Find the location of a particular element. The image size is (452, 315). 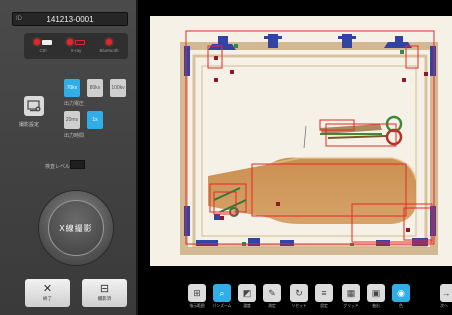

time-label: 出力時間 is located at coordinates (74, 136).